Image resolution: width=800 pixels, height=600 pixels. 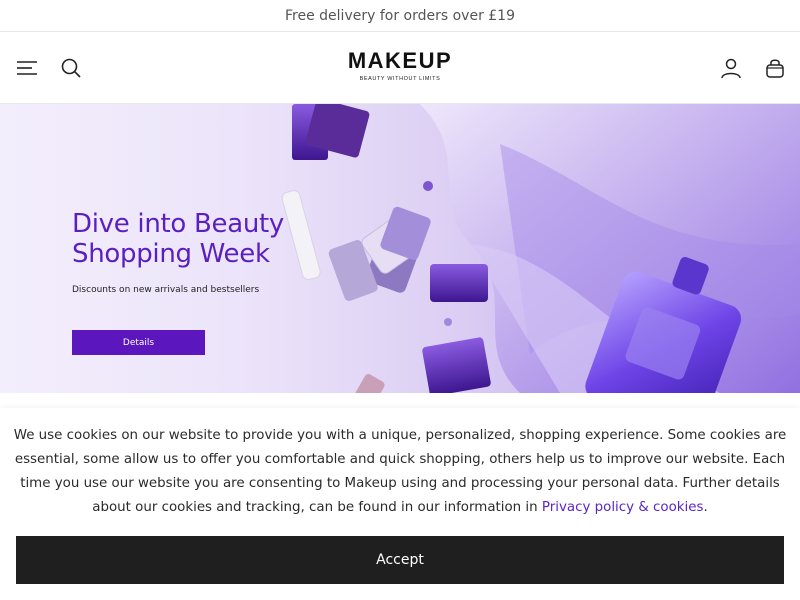 I want to click on site-logo: MAKEUP BEAUTY WITHOUT LIMITS, so click(x=400, y=68).